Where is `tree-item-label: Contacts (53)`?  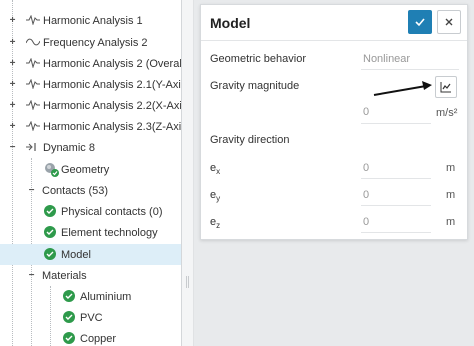 tree-item-label: Contacts (53) is located at coordinates (75, 190).